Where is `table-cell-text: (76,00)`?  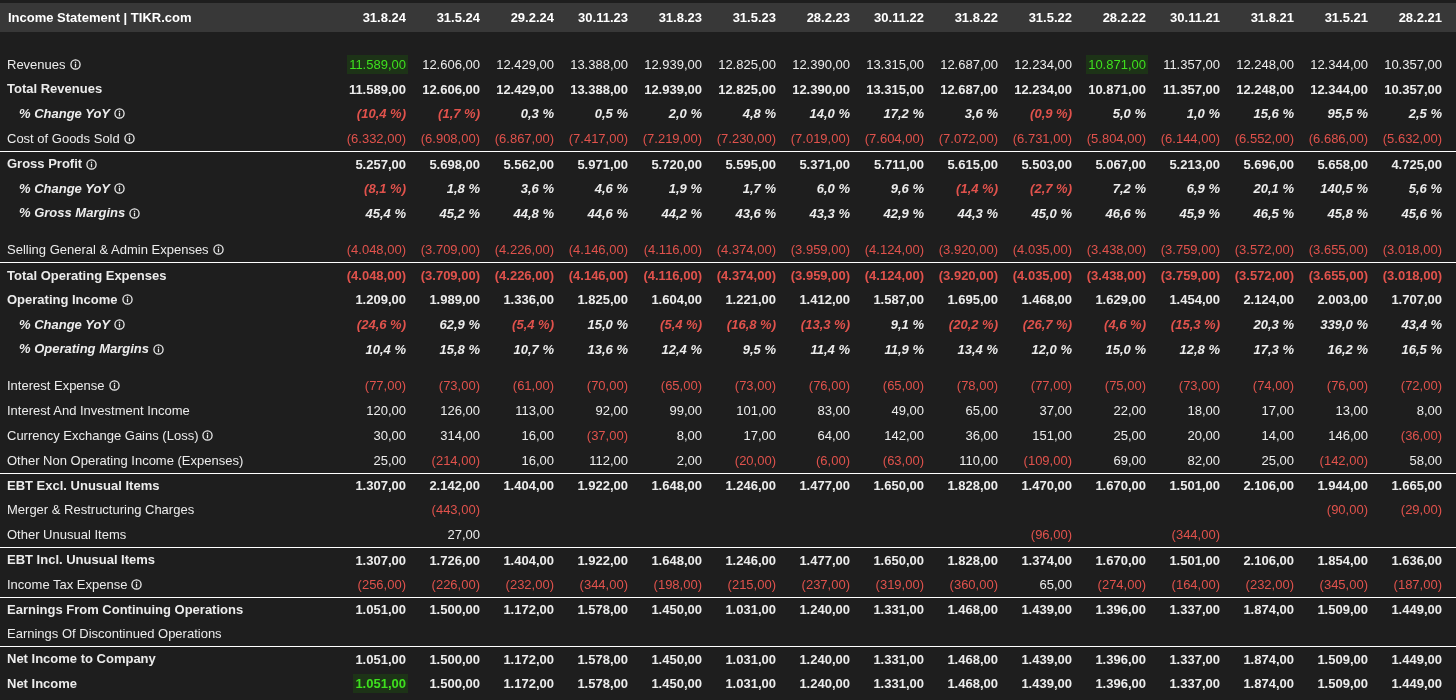
table-cell-text: (76,00) is located at coordinates (829, 386).